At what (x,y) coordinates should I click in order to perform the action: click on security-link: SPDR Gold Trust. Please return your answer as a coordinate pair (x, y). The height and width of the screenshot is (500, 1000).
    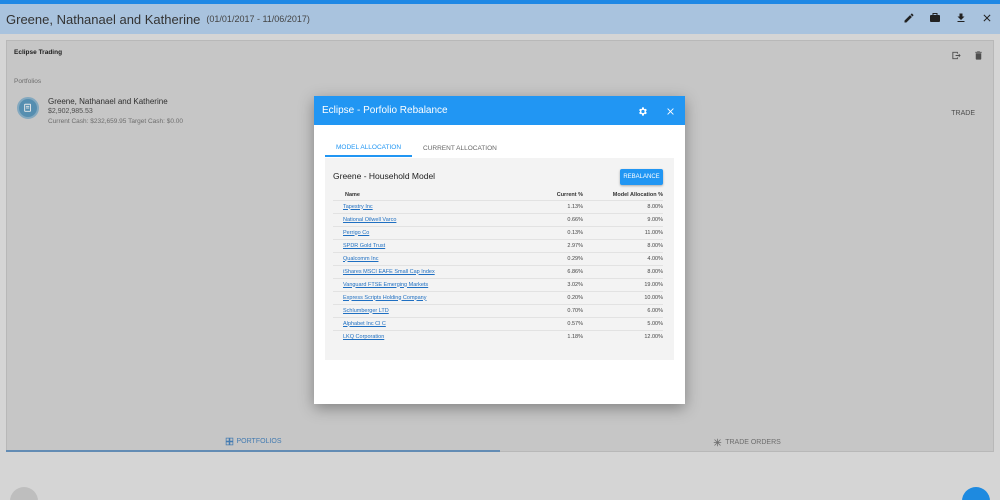
    Looking at the image, I should click on (364, 246).